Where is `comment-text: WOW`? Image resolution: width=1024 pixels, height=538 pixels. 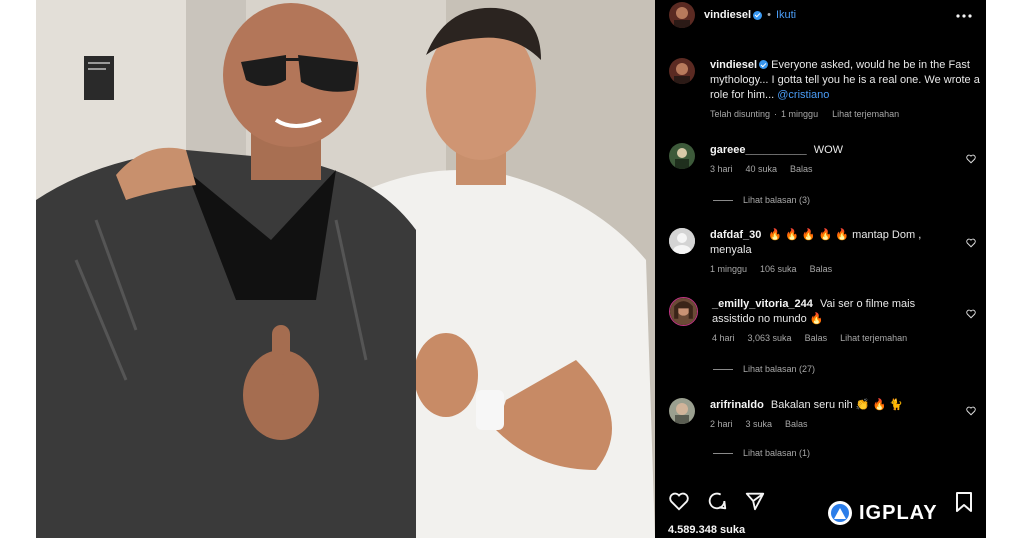
comment-text: WOW is located at coordinates (828, 150).